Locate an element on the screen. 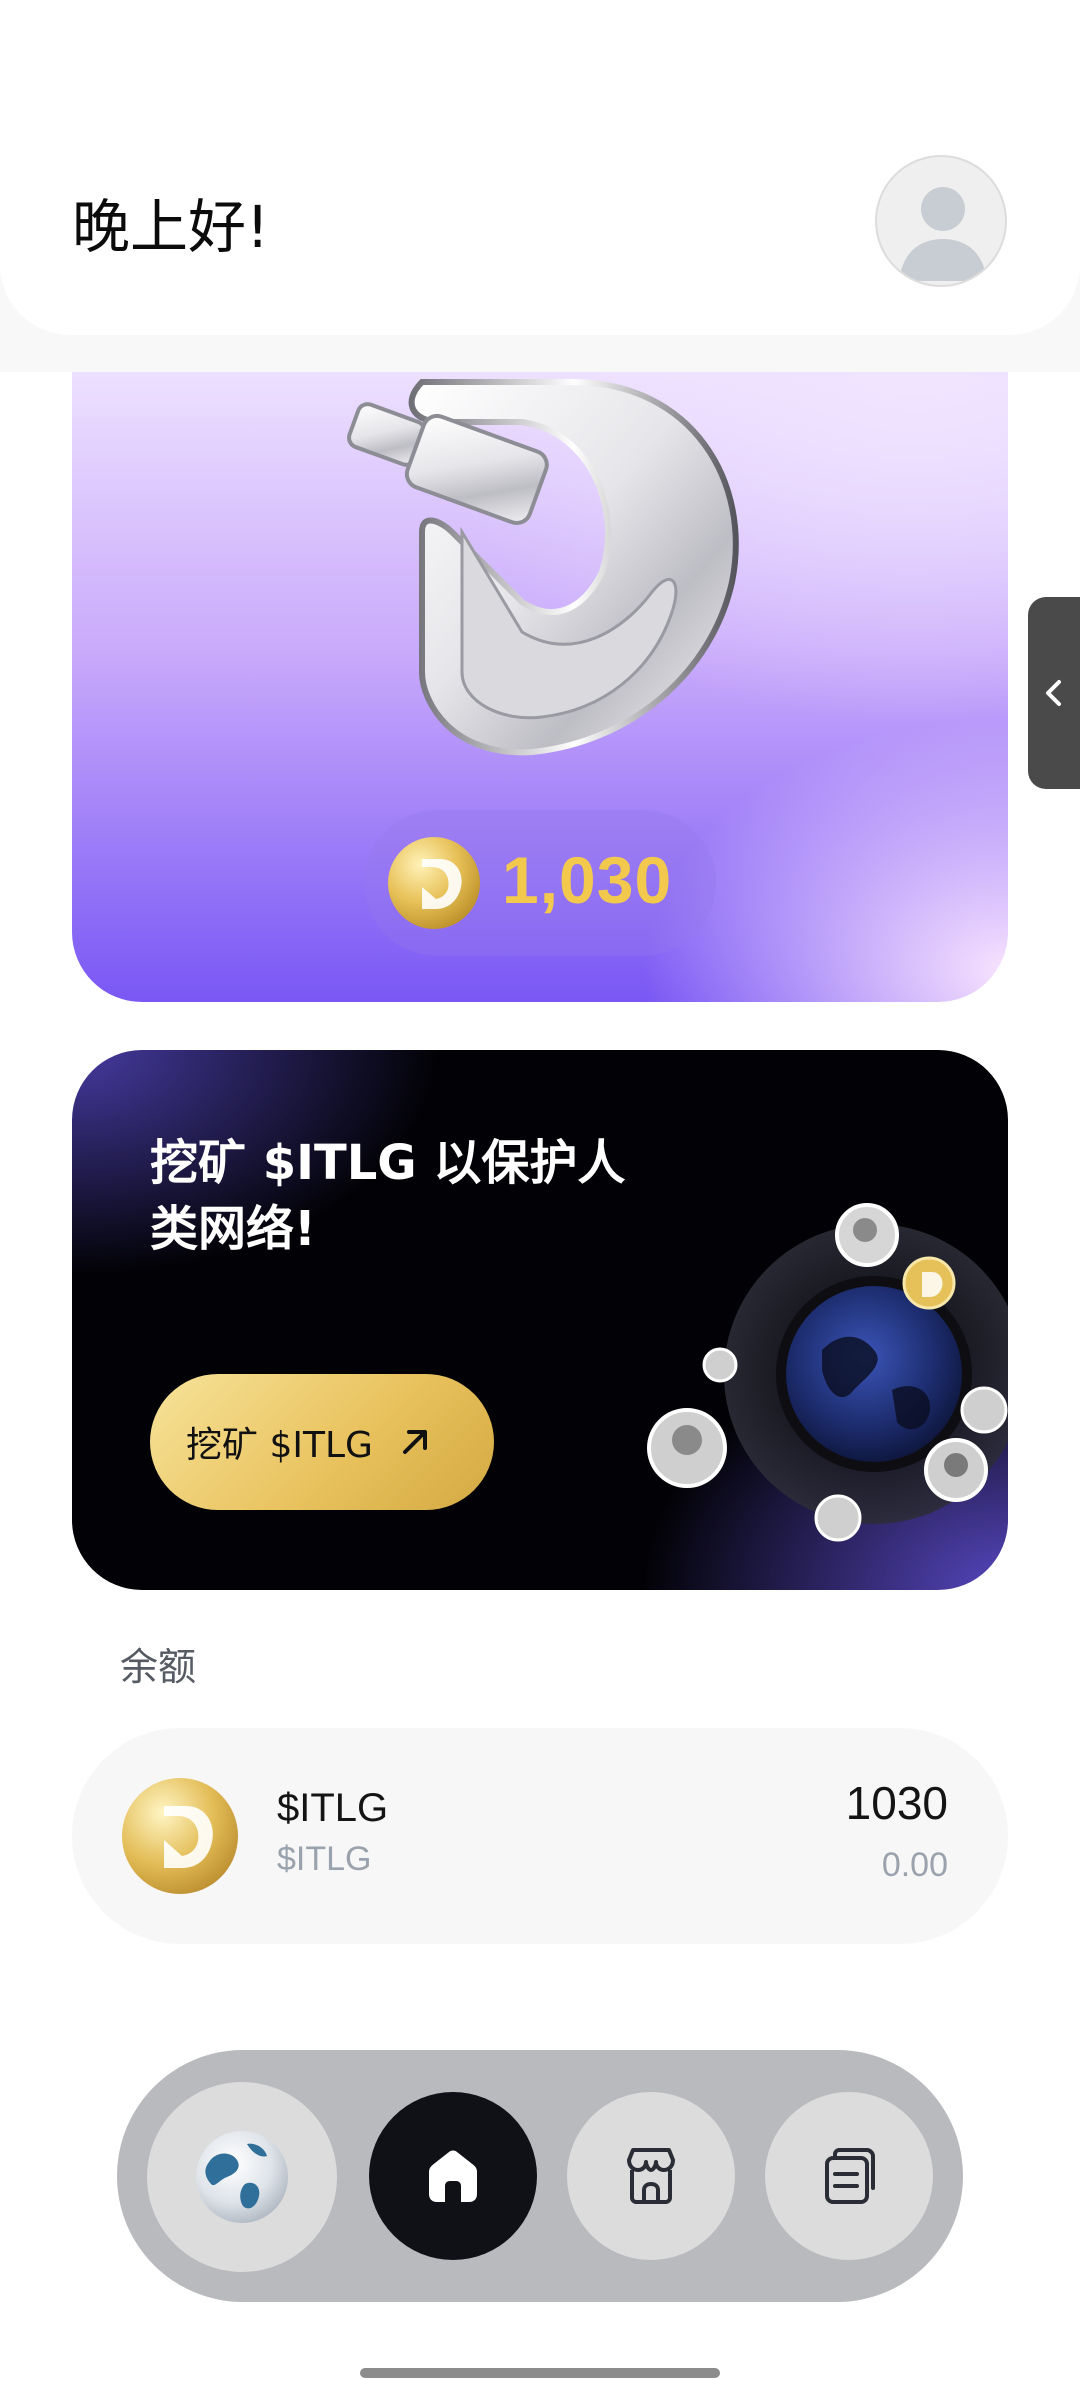 Image resolution: width=1080 pixels, height=2400 pixels. avatar is located at coordinates (941, 221).